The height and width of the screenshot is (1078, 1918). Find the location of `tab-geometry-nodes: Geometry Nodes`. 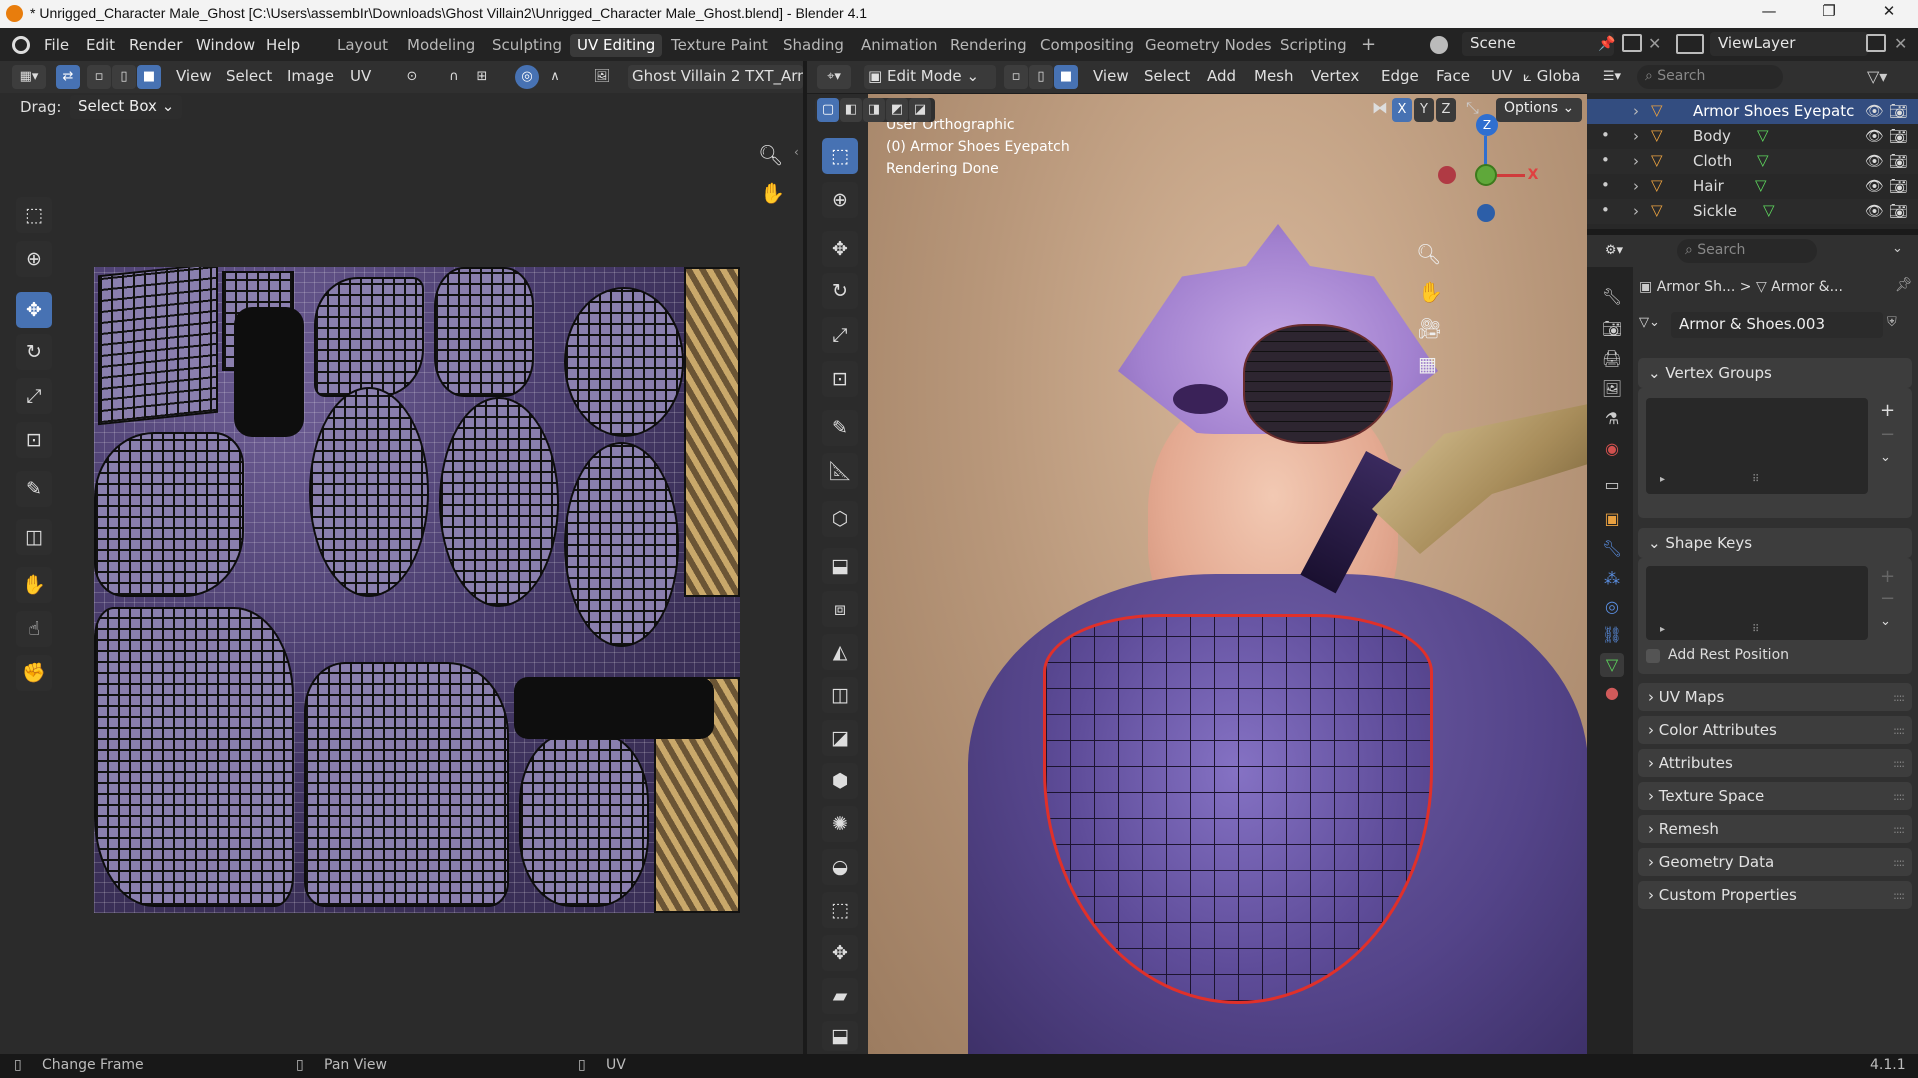

tab-geometry-nodes: Geometry Nodes is located at coordinates (1208, 45).